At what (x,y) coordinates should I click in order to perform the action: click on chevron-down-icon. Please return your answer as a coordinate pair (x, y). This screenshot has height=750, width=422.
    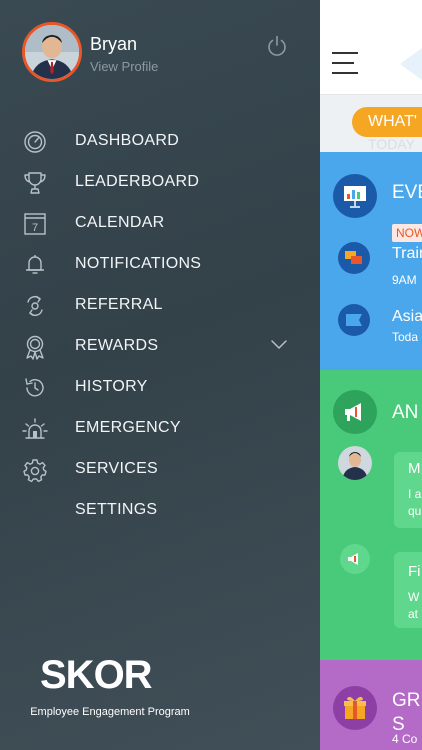
    Looking at the image, I should click on (279, 345).